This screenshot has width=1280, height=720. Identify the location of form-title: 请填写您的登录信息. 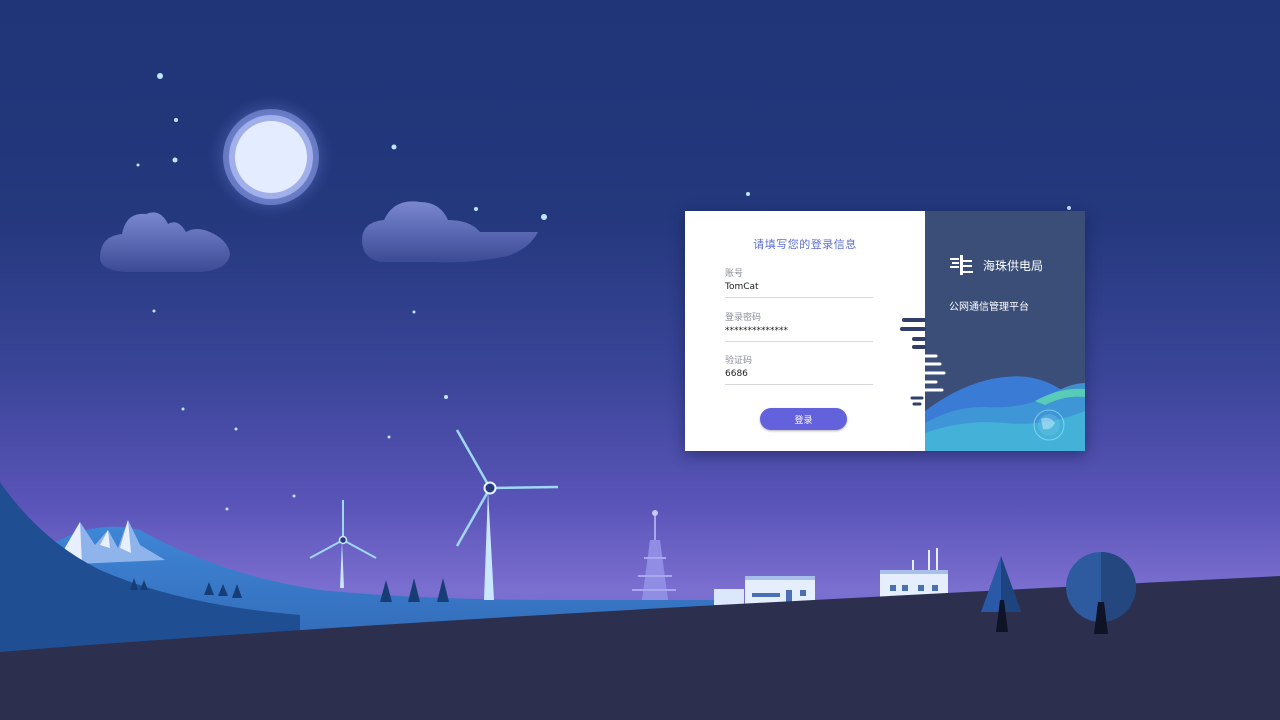
(805, 244).